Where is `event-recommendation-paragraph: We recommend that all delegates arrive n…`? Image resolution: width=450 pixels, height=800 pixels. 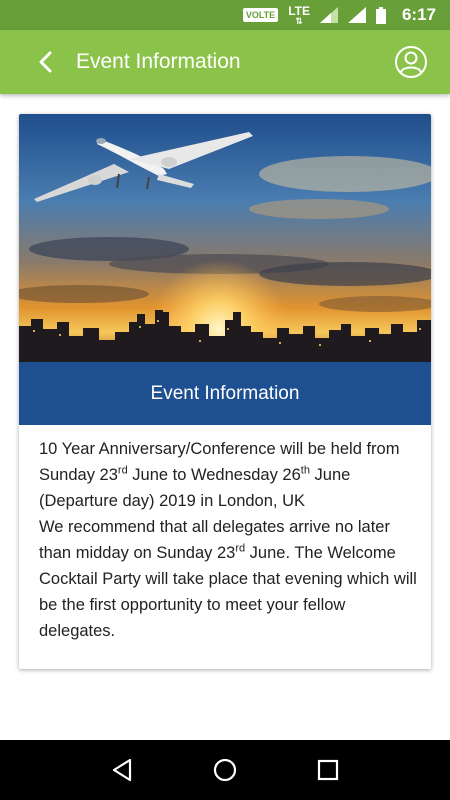 event-recommendation-paragraph: We recommend that all delegates arrive n… is located at coordinates (229, 579).